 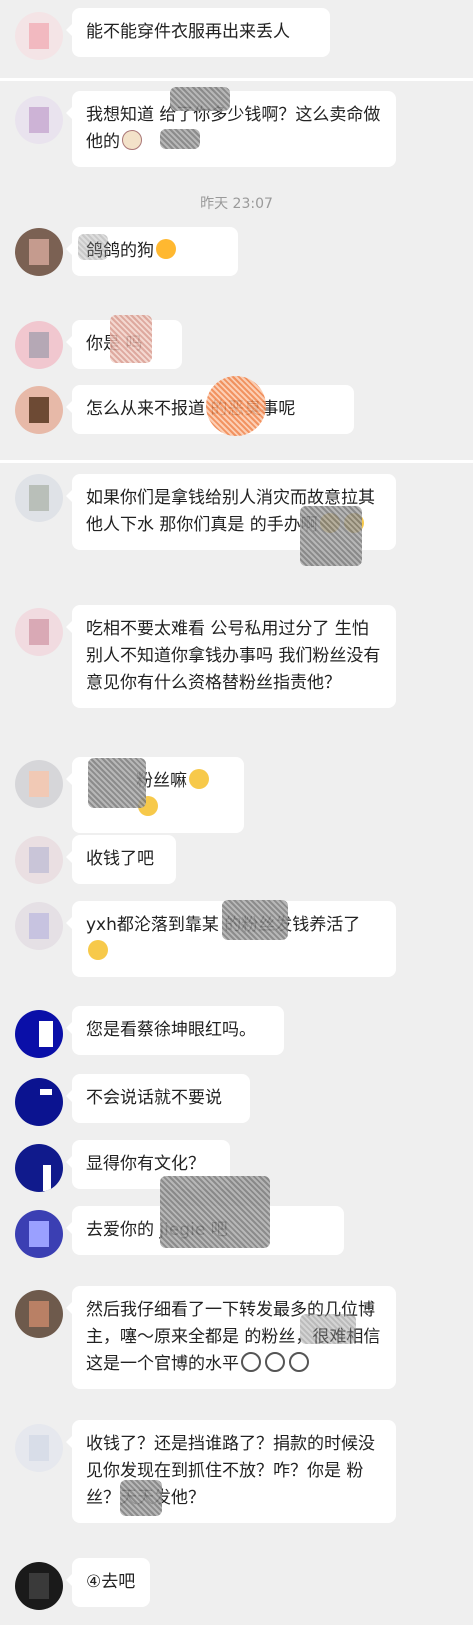 I want to click on message-row: 粉丝嘛, so click(x=236, y=792).